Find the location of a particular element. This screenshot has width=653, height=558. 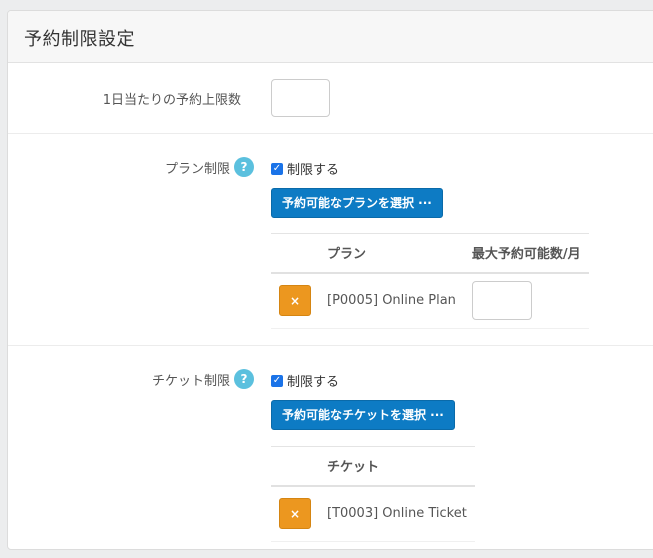

table-row: × [P0005] Online Plan is located at coordinates (430, 300).